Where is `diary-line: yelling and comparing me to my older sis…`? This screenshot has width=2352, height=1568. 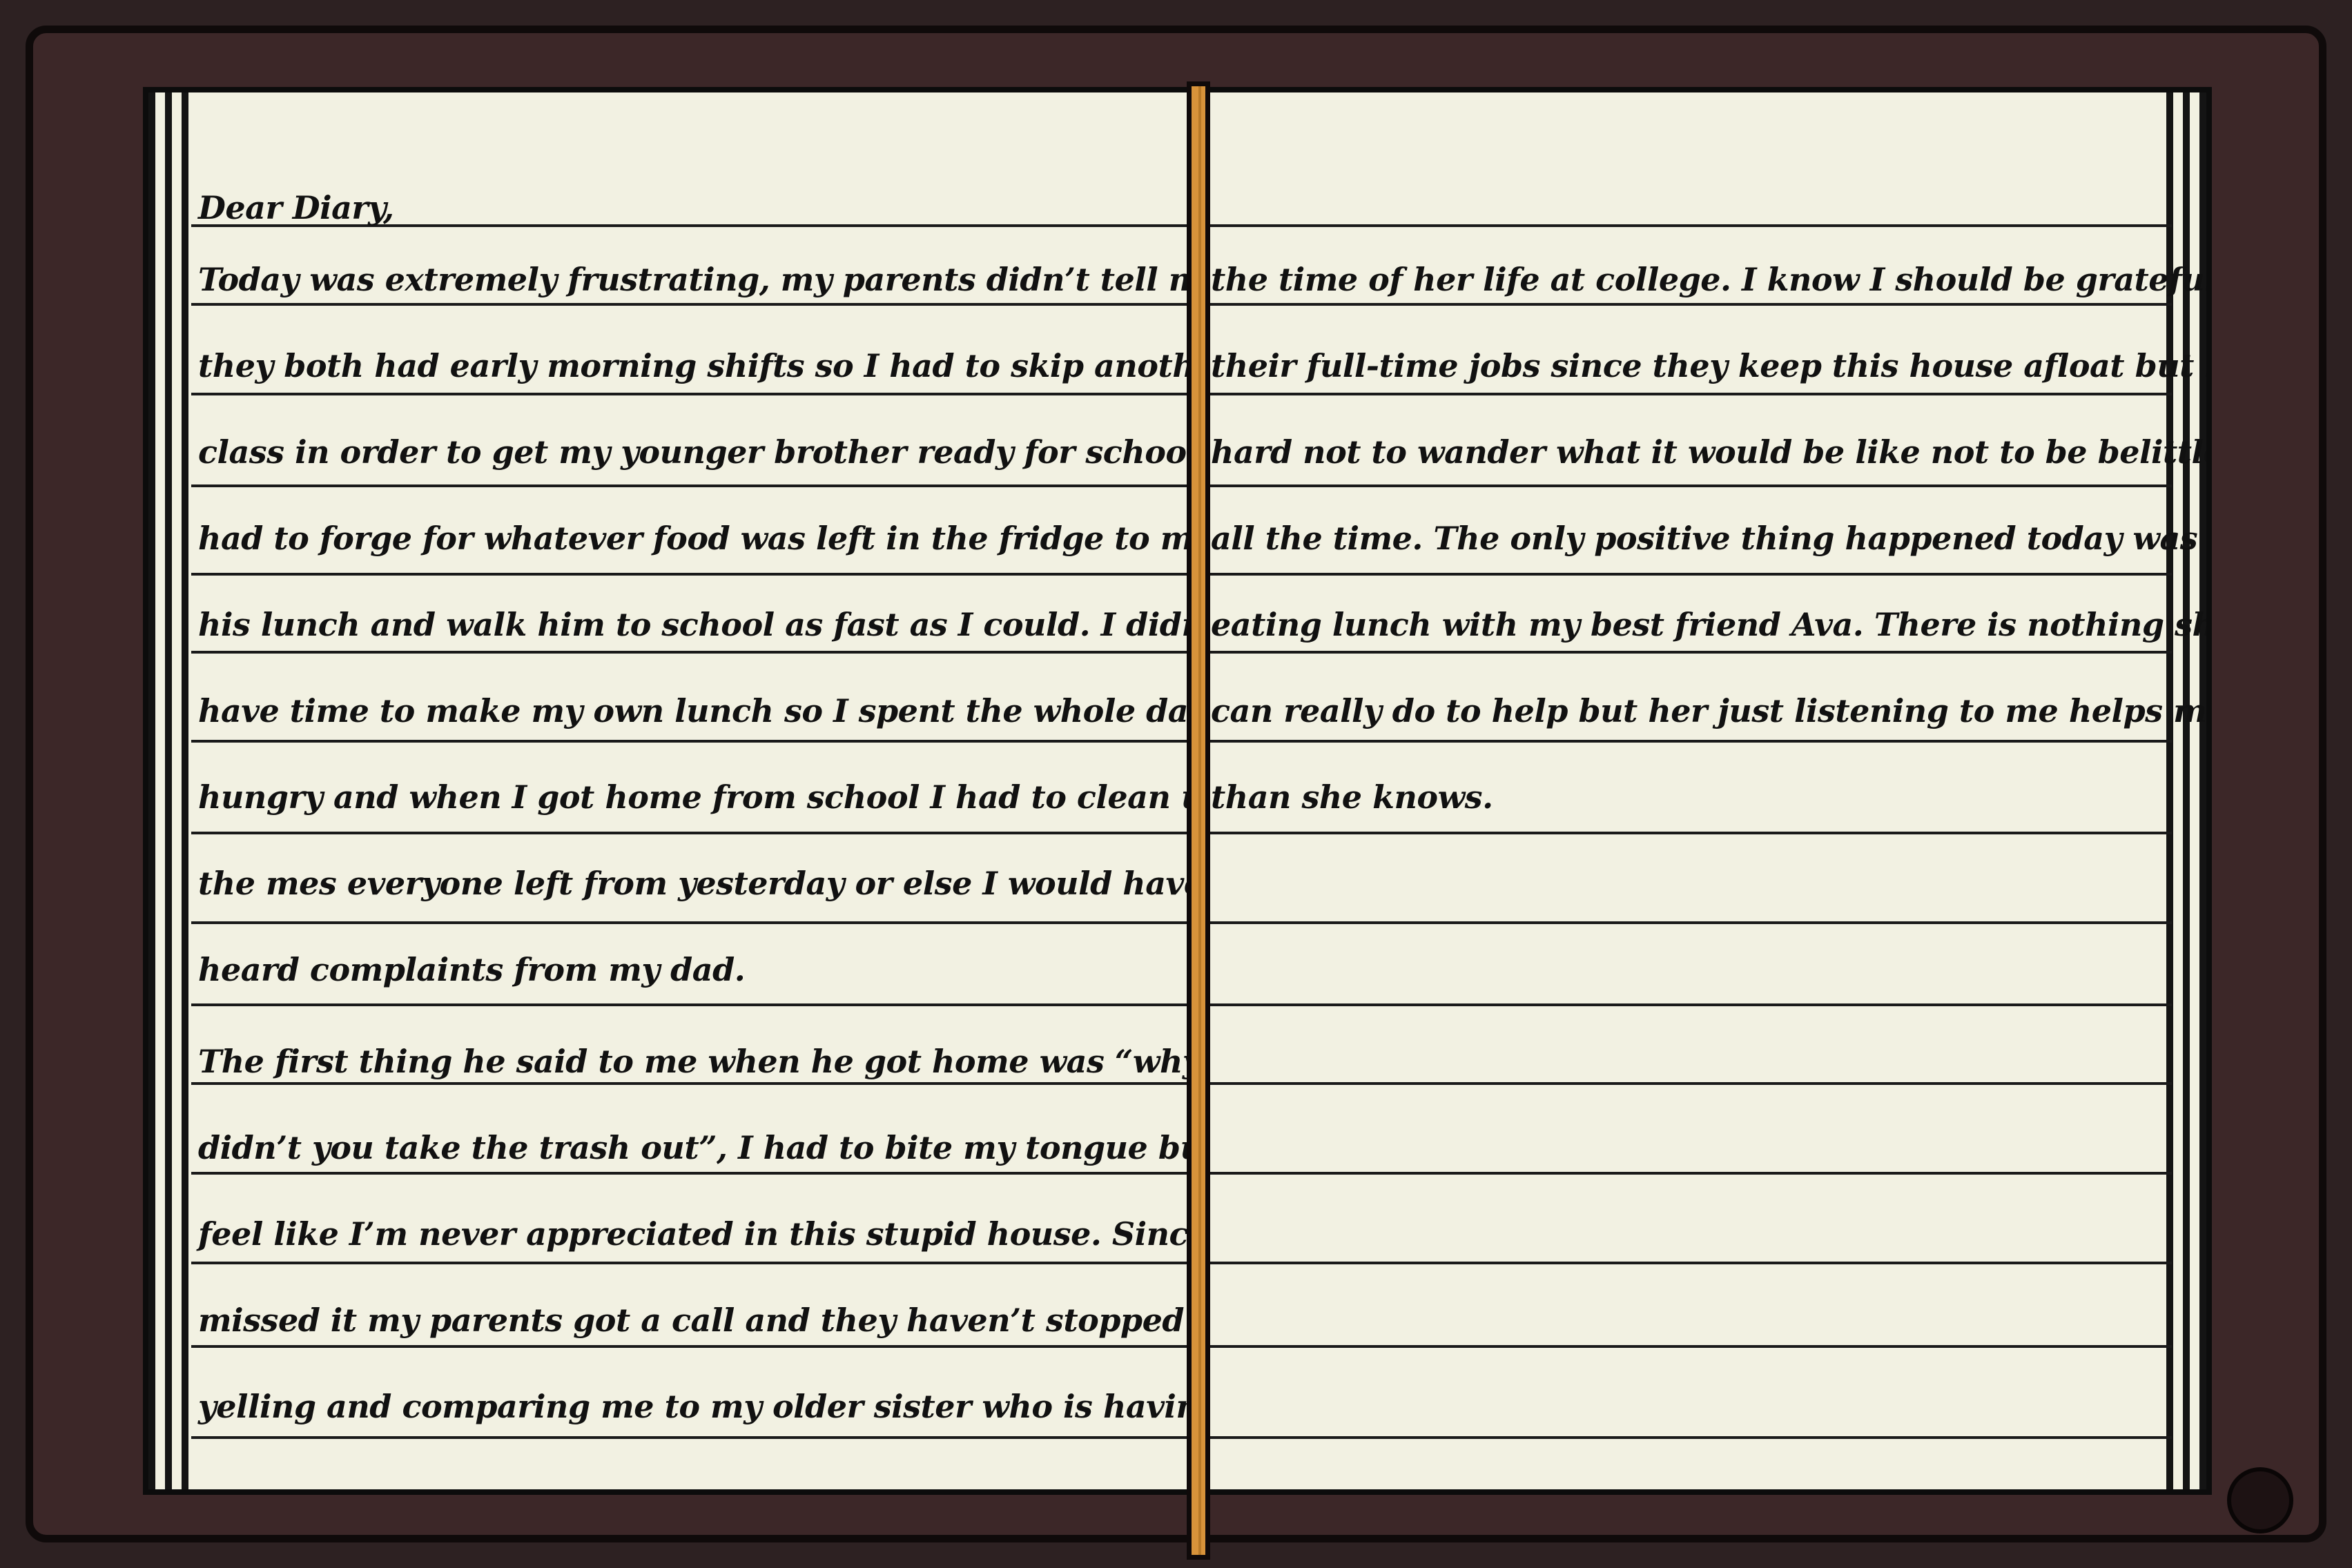 diary-line: yelling and comparing me to my older sis… is located at coordinates (692, 1406).